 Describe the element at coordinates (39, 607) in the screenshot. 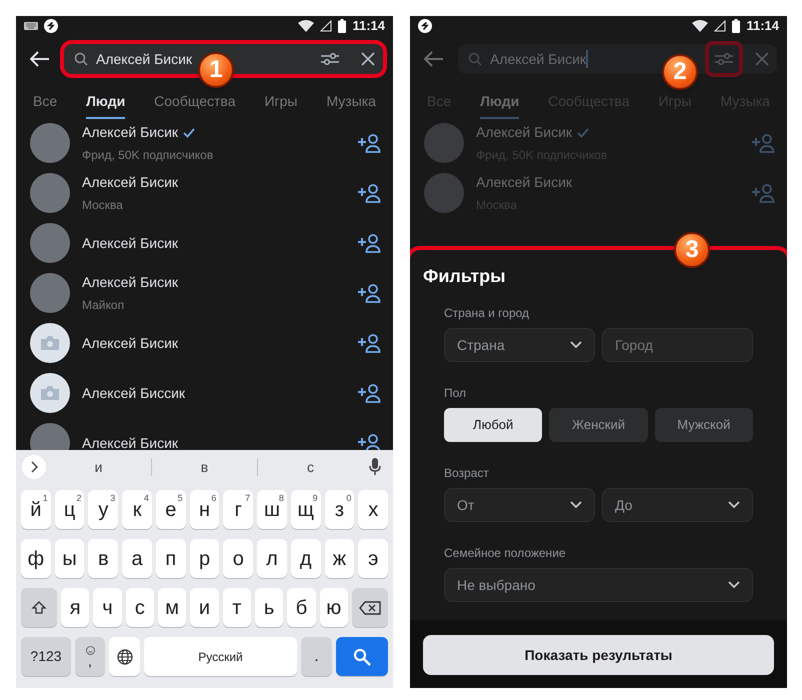

I see `shift-key` at that location.